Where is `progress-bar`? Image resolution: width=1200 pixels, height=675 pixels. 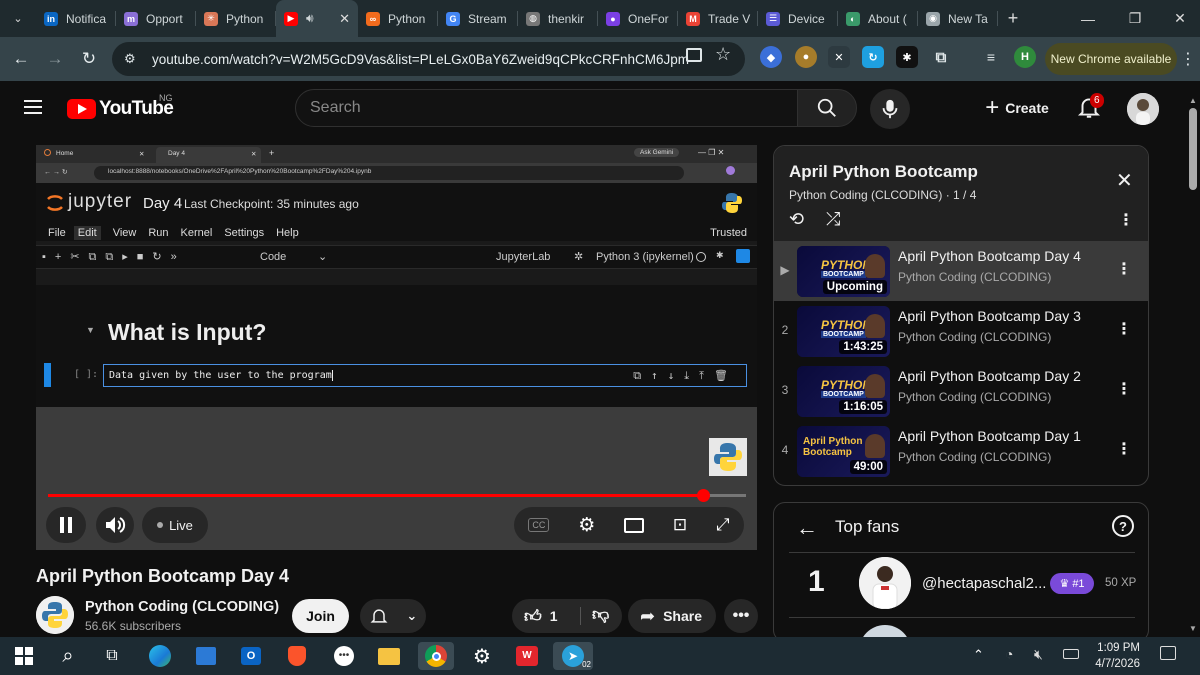
progress-bar is located at coordinates (397, 495).